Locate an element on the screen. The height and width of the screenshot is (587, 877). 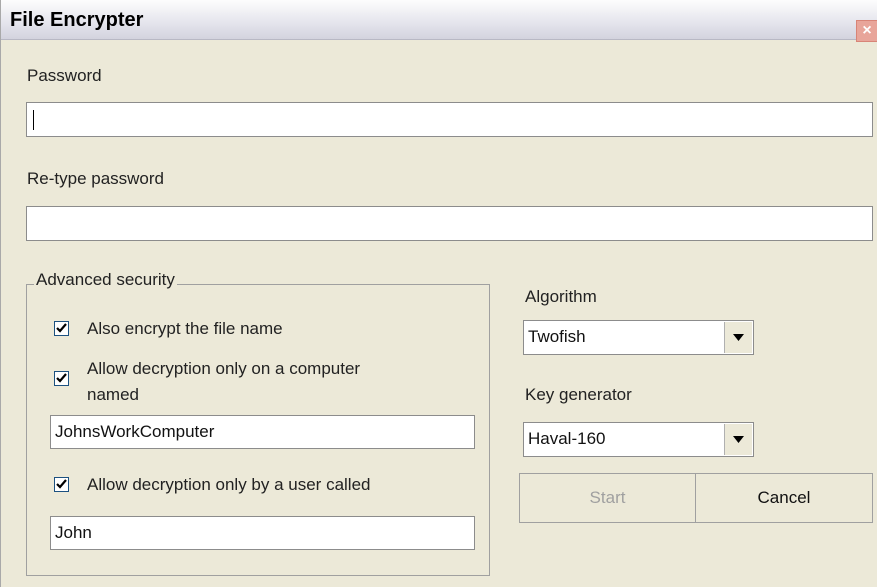
algorithm-selected-value: Twofish is located at coordinates (557, 336).